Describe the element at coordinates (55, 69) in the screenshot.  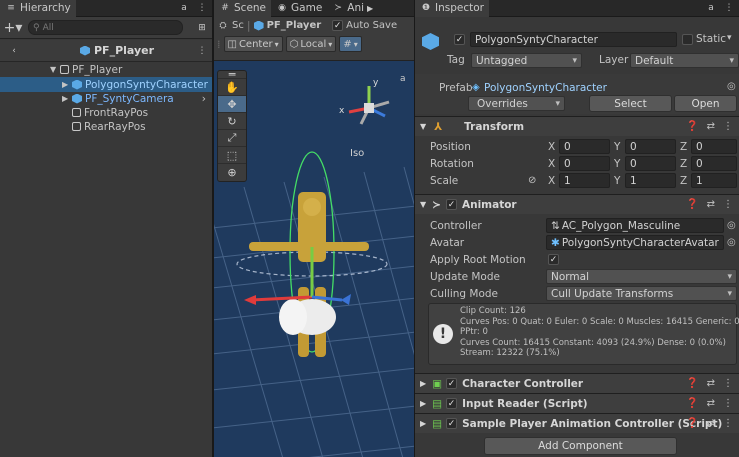
I see `expand-arrow-icon: ▼` at that location.